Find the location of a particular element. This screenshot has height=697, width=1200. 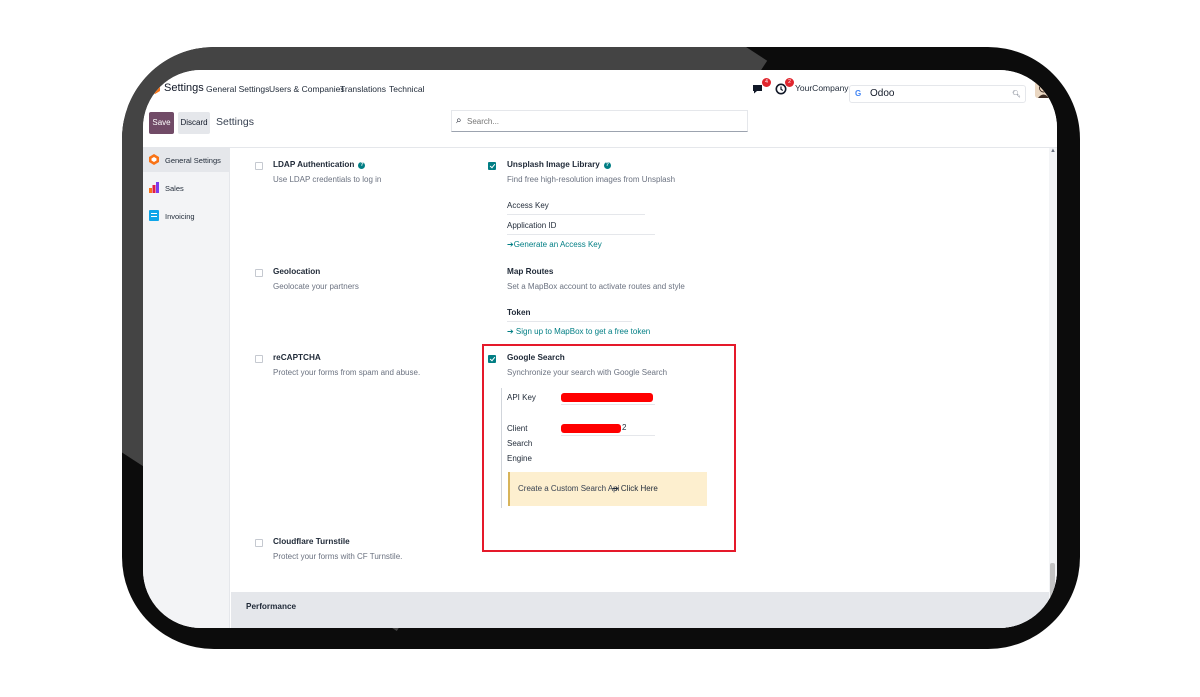

settings-search-input is located at coordinates (602, 121).